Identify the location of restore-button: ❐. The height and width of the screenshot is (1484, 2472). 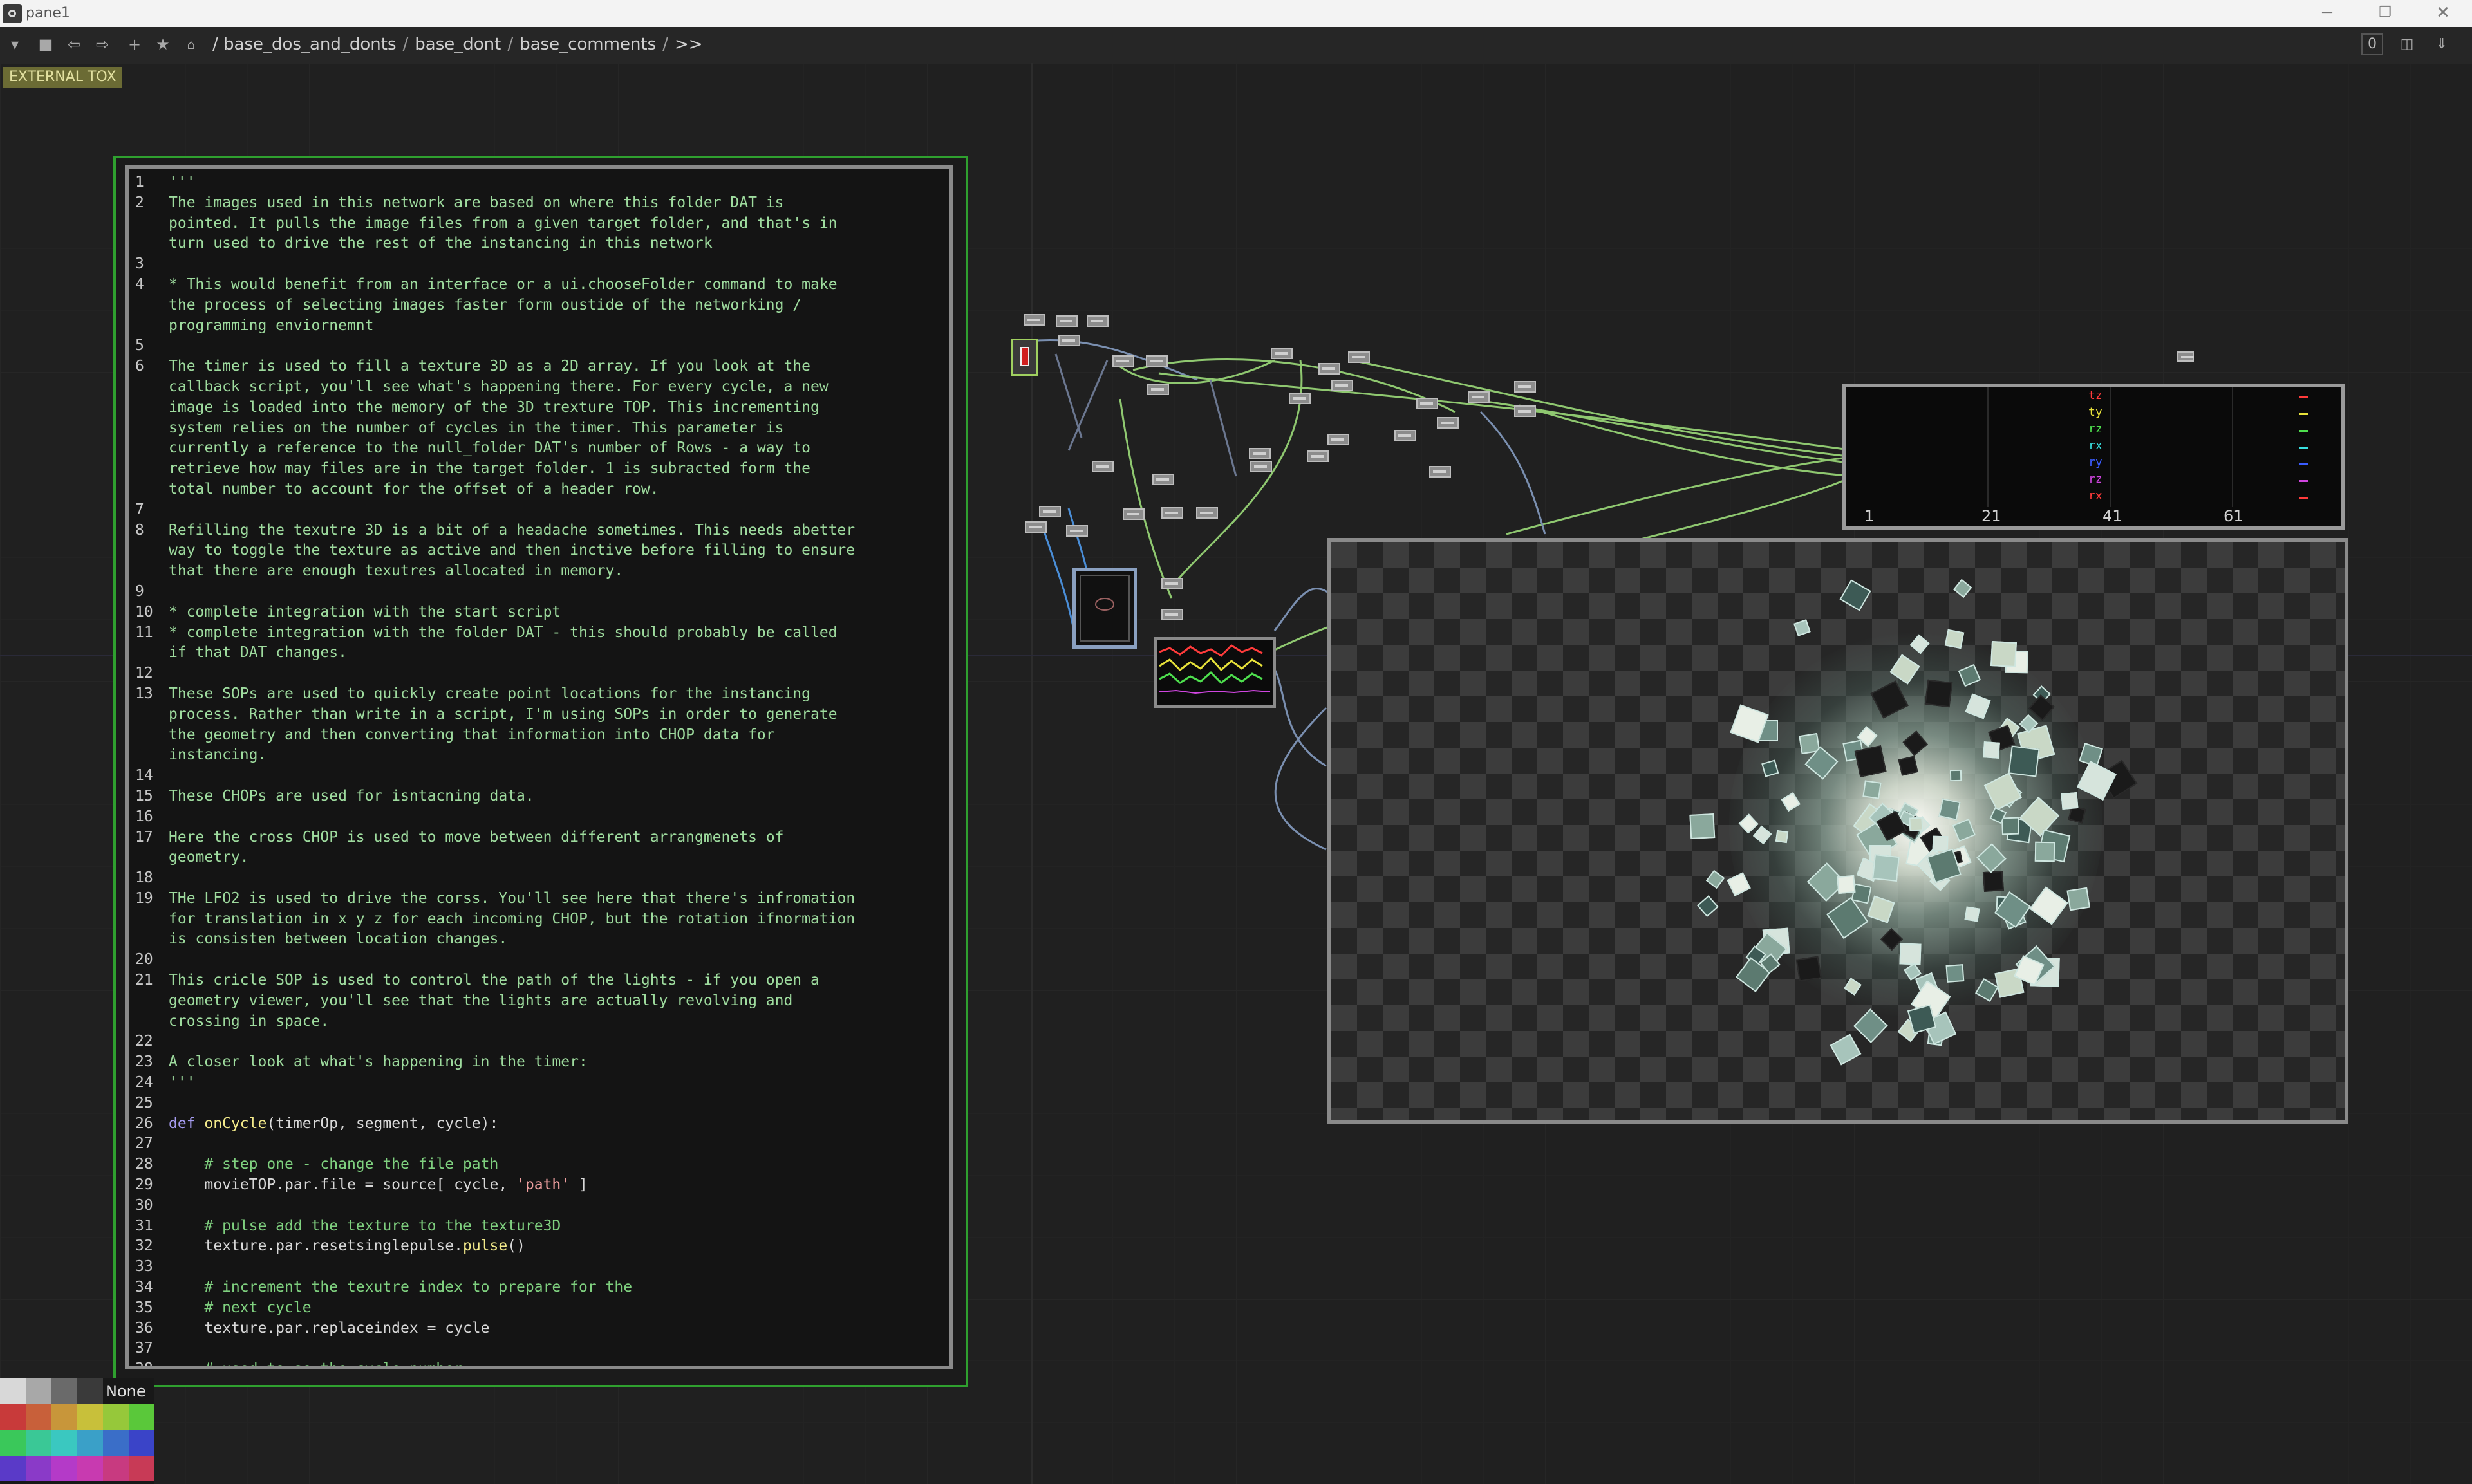
(2385, 13).